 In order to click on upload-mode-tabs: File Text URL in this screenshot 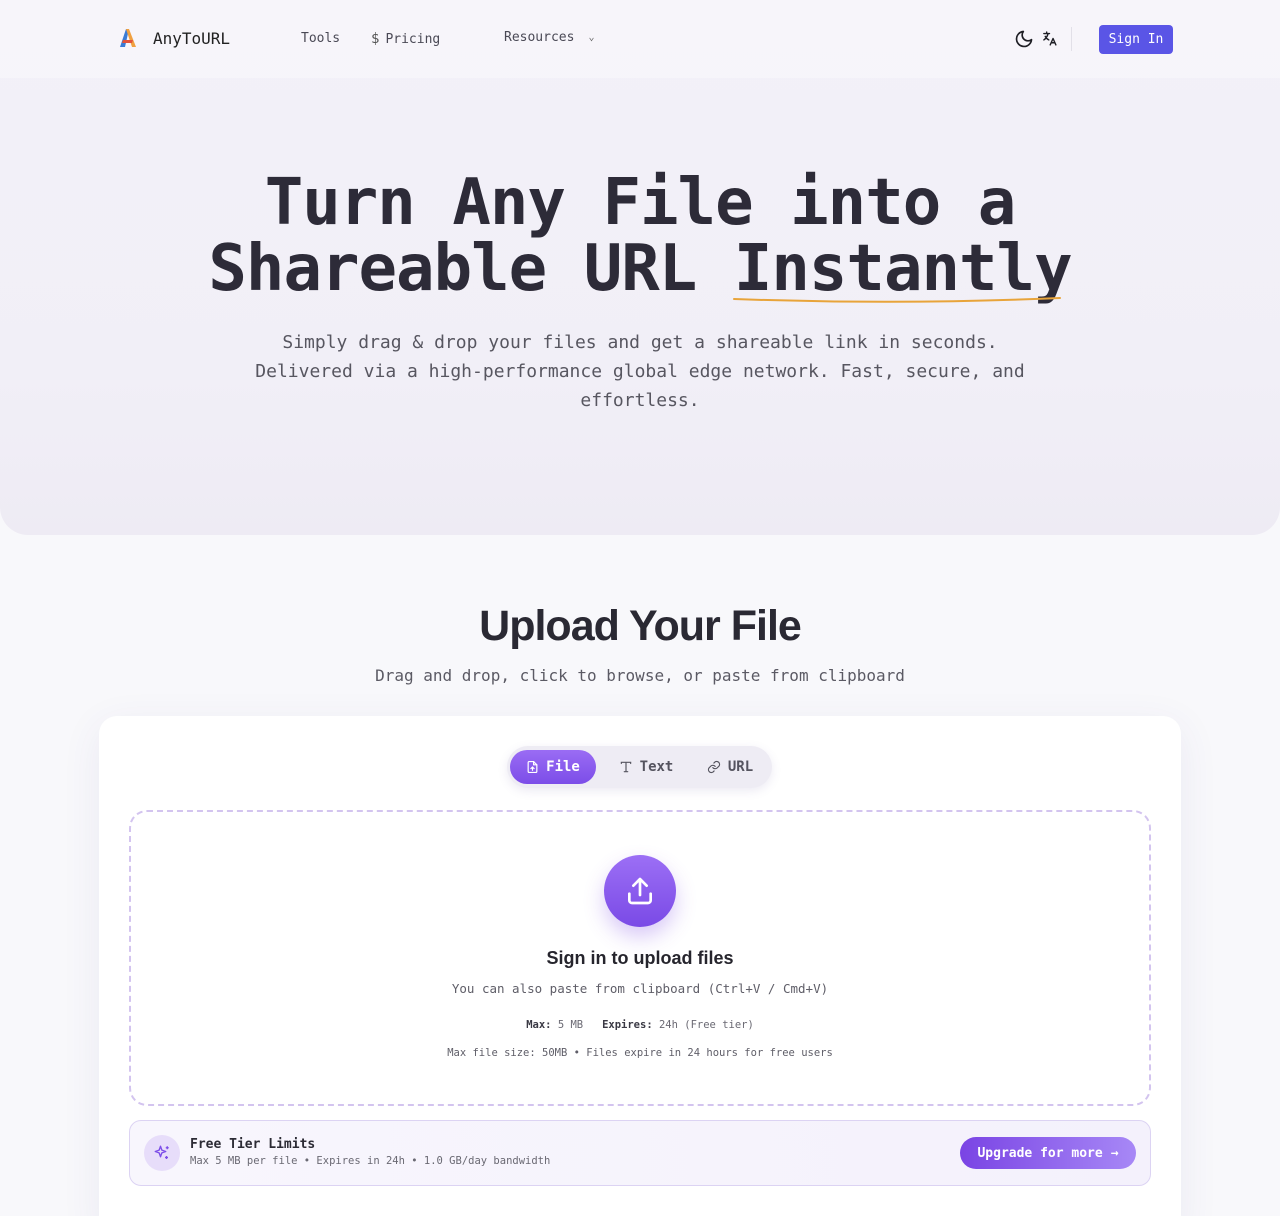, I will do `click(639, 767)`.